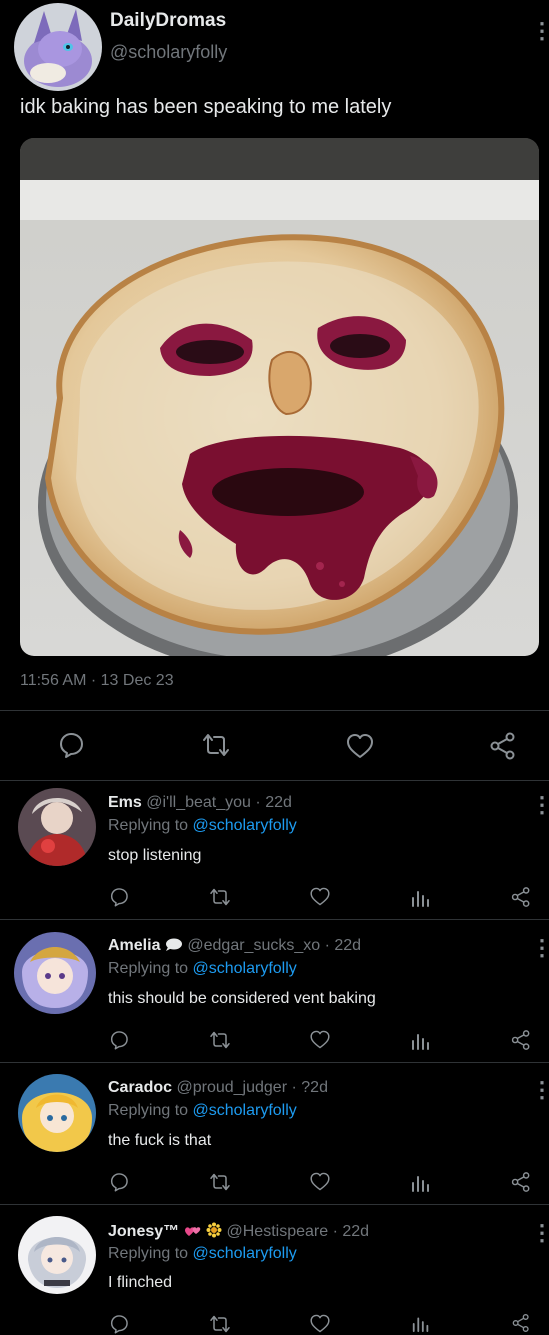  Describe the element at coordinates (540, 31) in the screenshot. I see `tweet-more-icon: ⋮` at that location.